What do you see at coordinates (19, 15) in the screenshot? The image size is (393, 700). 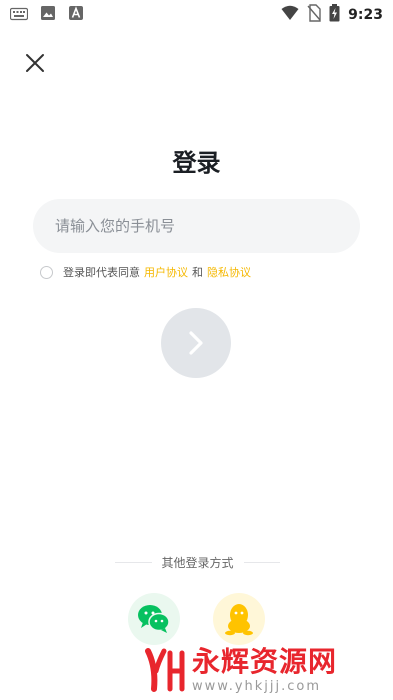 I see `keyboard-icon` at bounding box center [19, 15].